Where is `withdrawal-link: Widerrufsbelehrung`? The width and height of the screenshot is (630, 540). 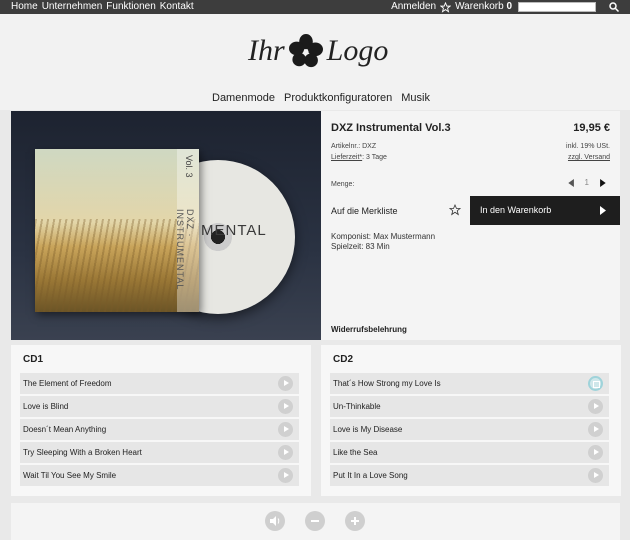
withdrawal-link: Widerrufsbelehrung is located at coordinates (369, 329).